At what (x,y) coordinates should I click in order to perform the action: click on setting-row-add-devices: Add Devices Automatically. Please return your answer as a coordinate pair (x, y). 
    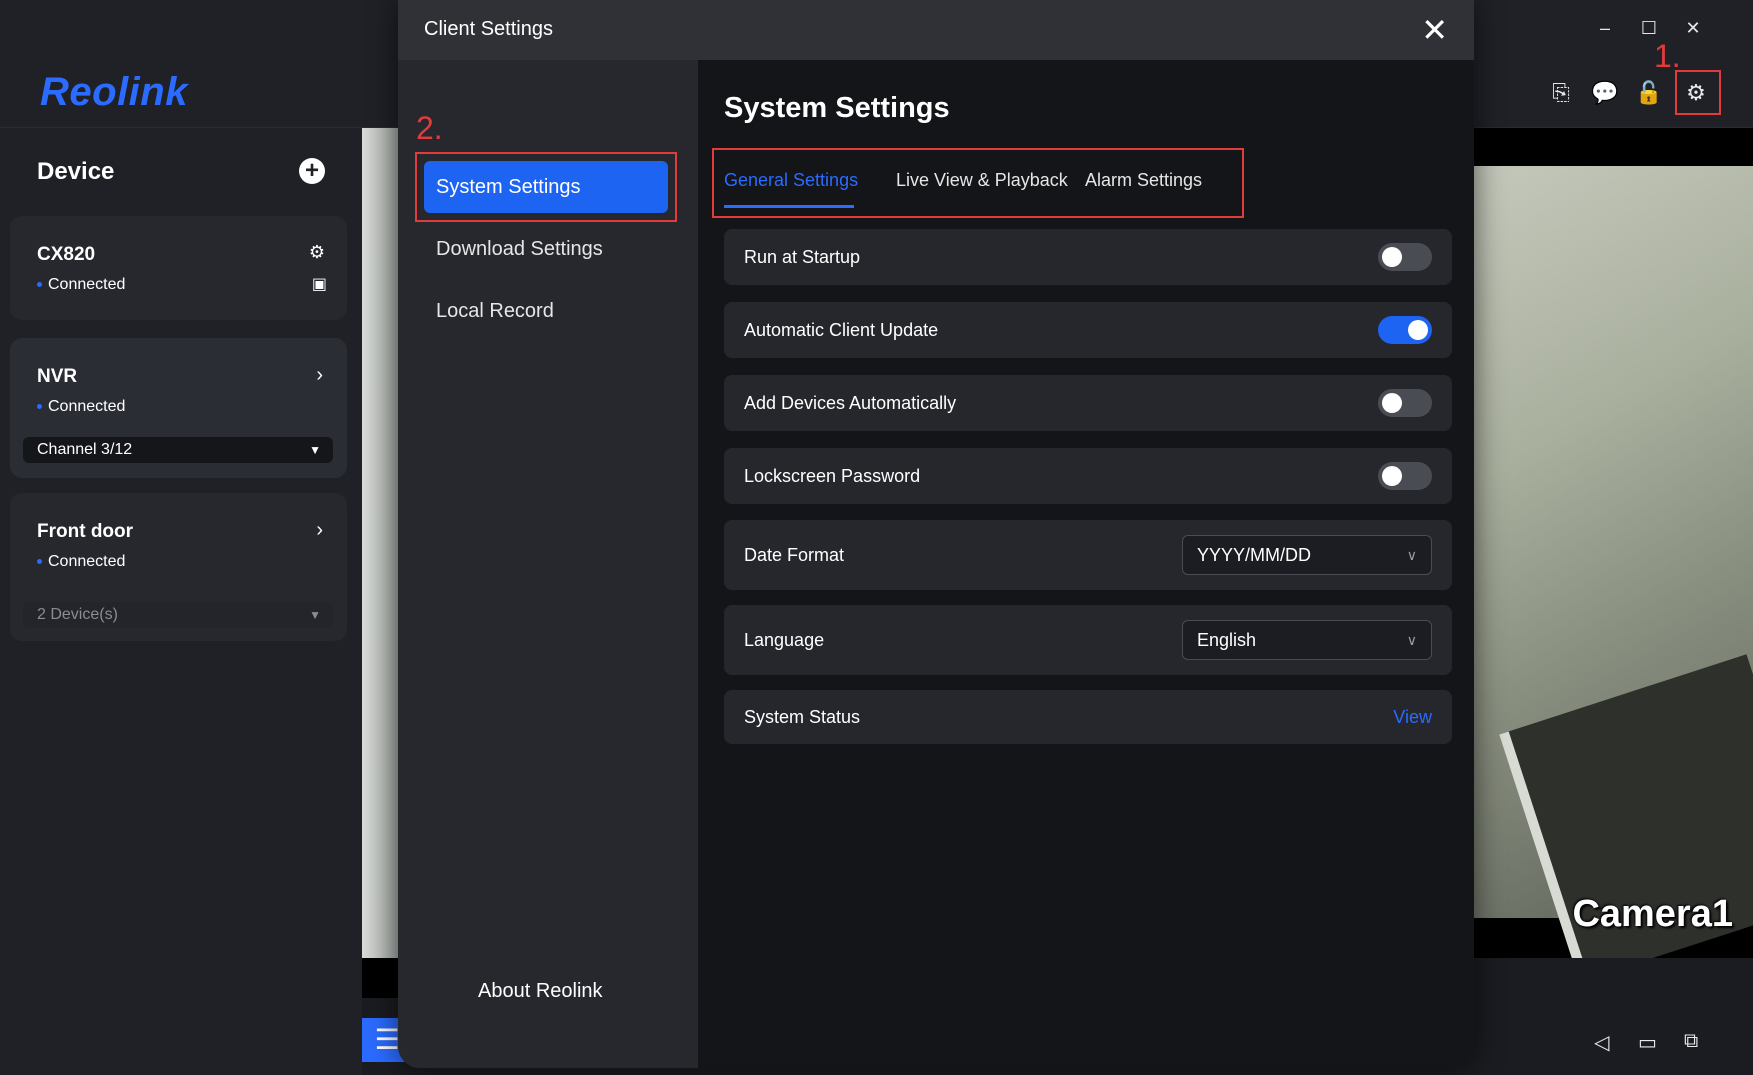
    Looking at the image, I should click on (1088, 403).